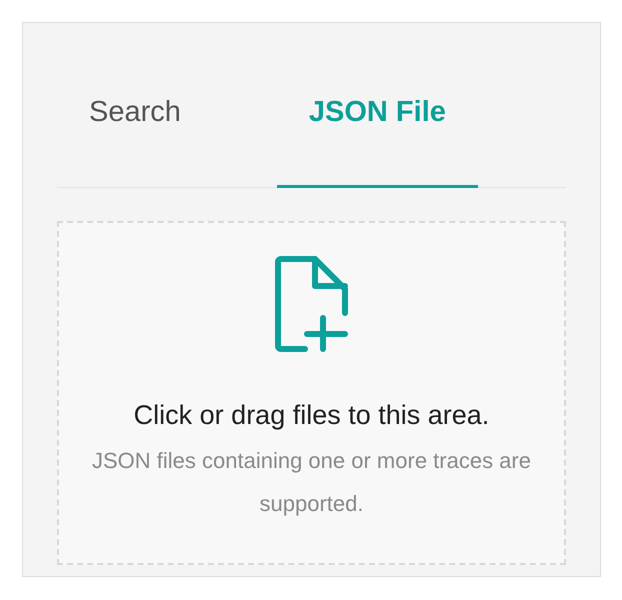 Image resolution: width=622 pixels, height=600 pixels. Describe the element at coordinates (312, 415) in the screenshot. I see `drop-title: Click or drag files to this area.` at that location.